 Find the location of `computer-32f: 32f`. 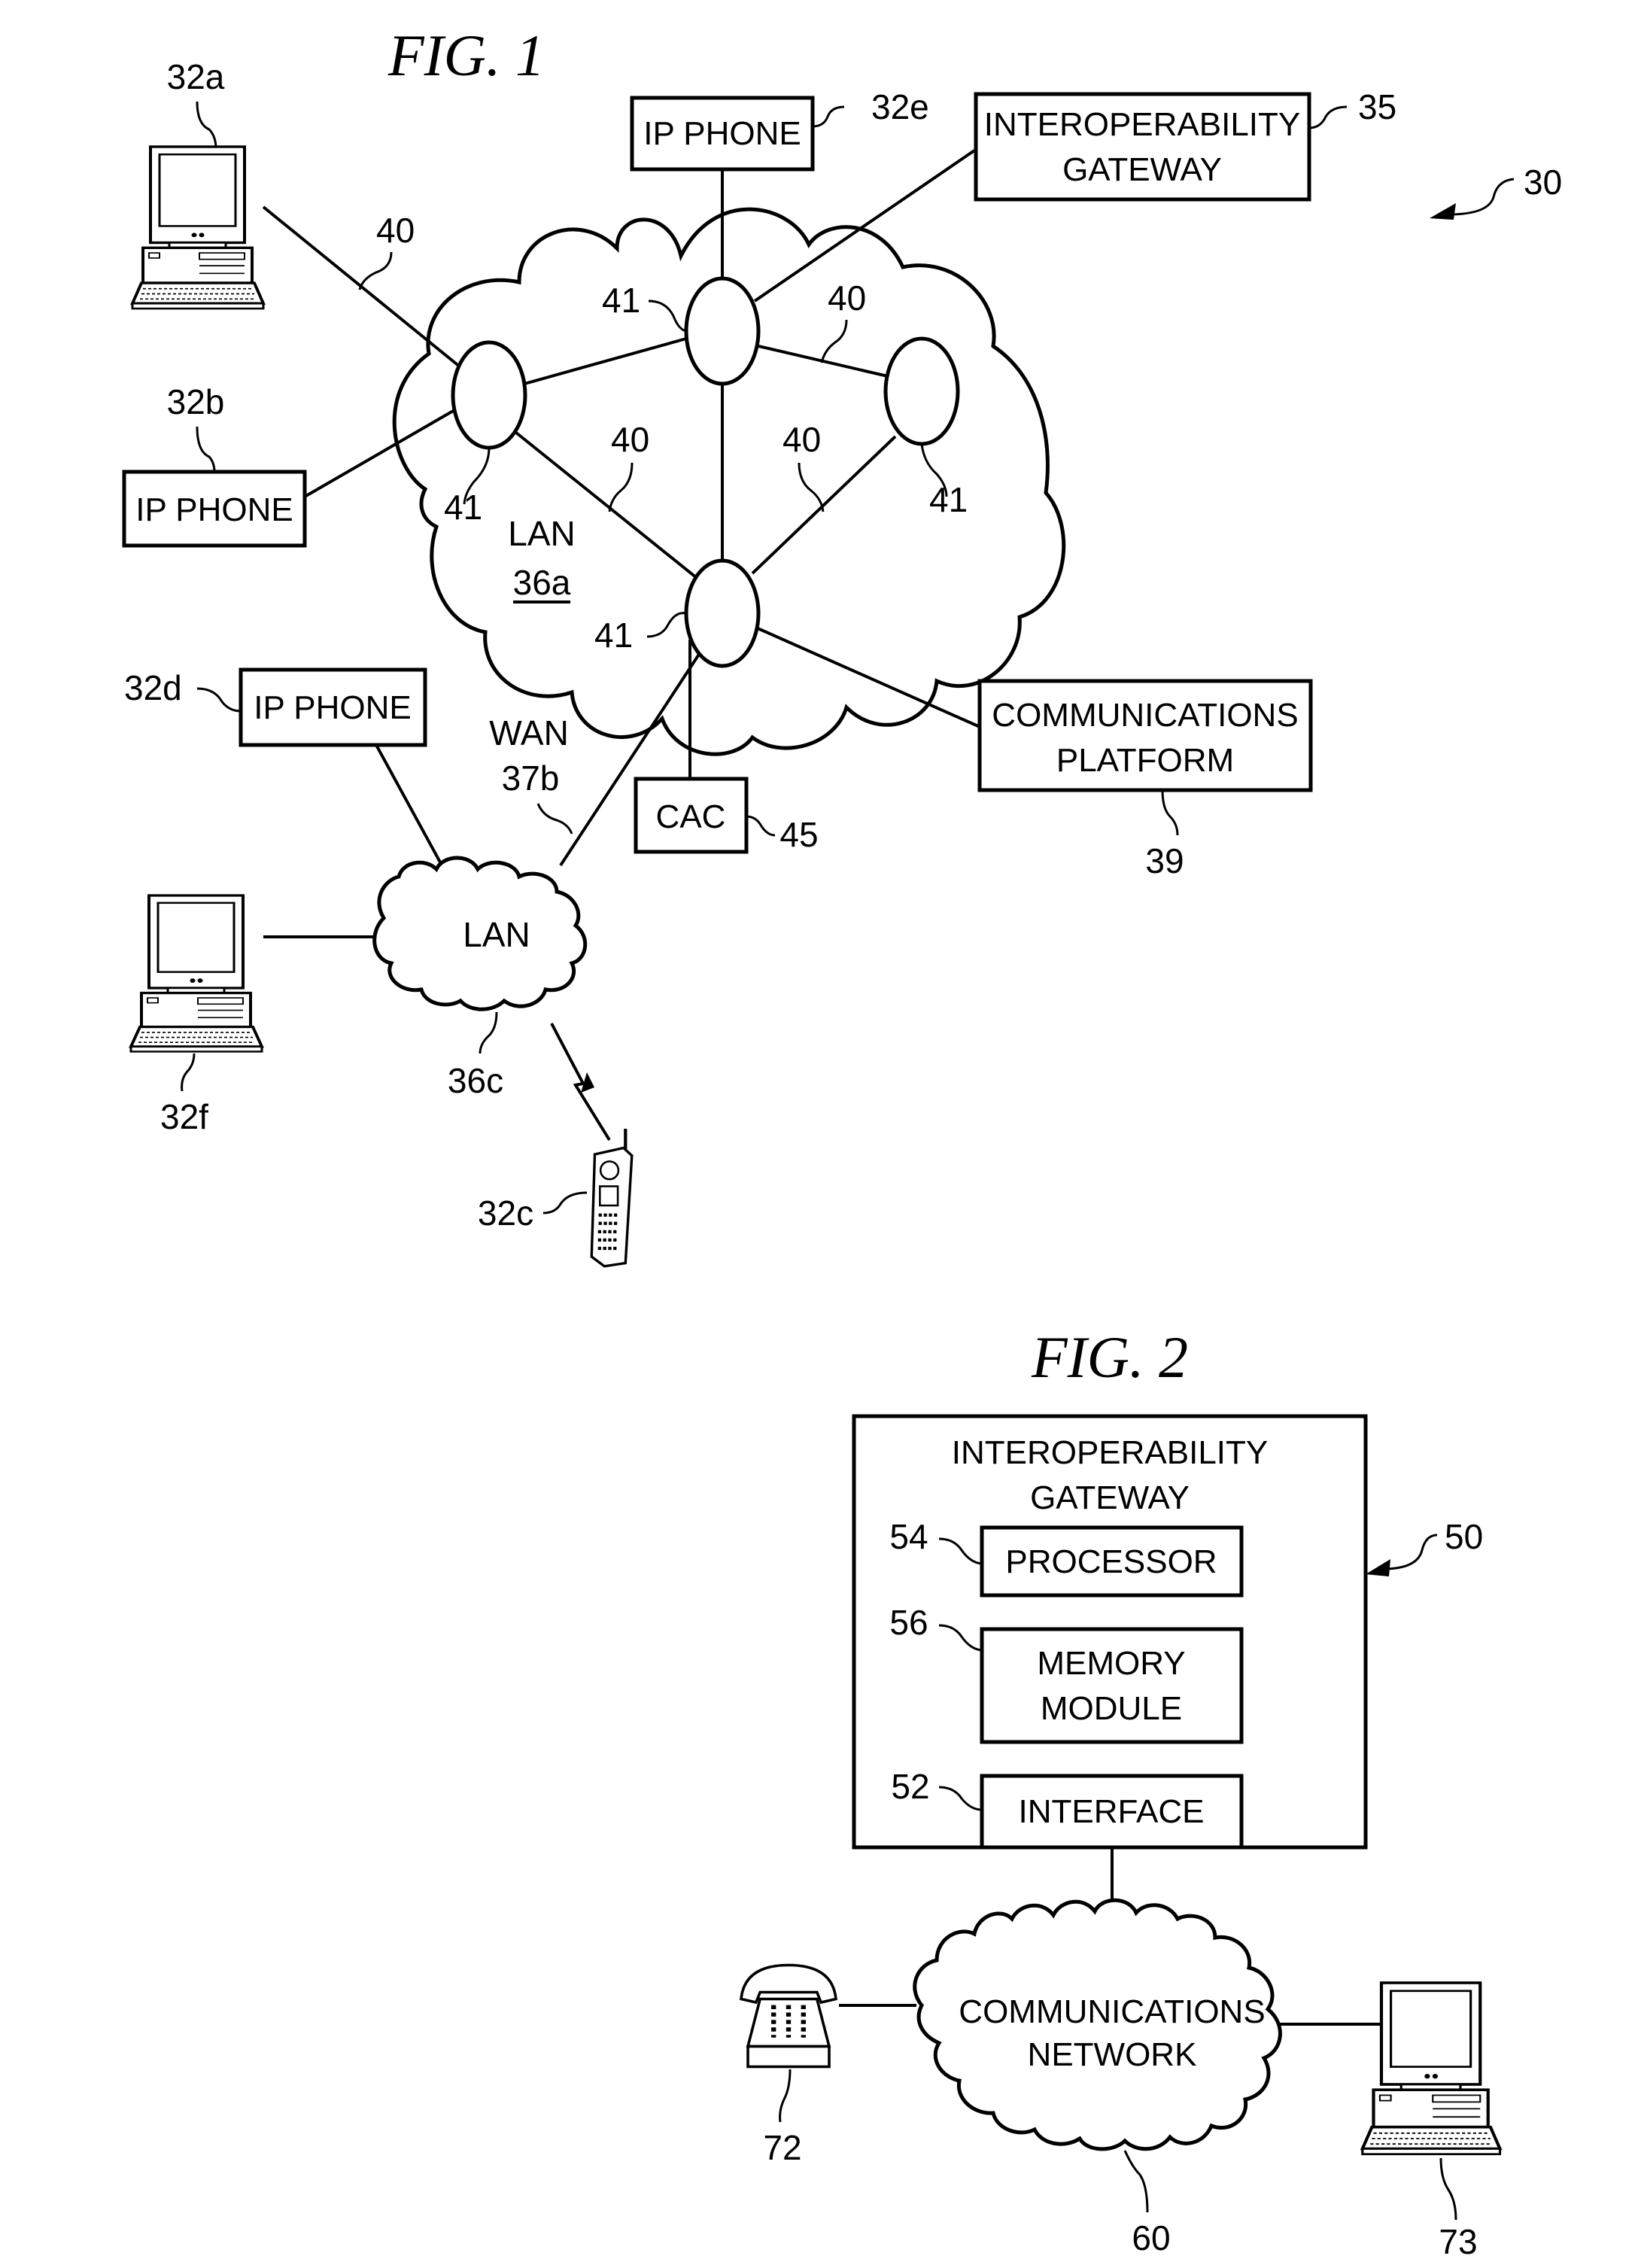

computer-32f: 32f is located at coordinates (196, 1015).